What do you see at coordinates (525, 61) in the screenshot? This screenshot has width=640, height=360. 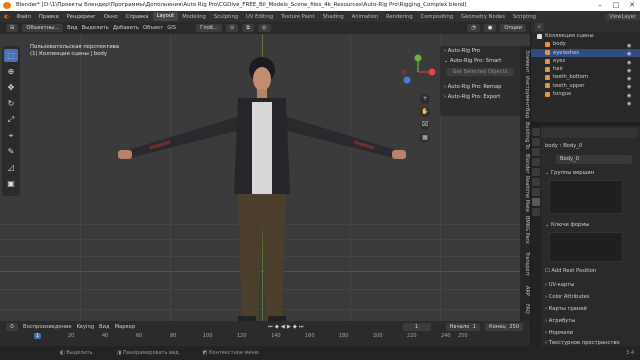 I see `tab-item: Элемент` at bounding box center [525, 61].